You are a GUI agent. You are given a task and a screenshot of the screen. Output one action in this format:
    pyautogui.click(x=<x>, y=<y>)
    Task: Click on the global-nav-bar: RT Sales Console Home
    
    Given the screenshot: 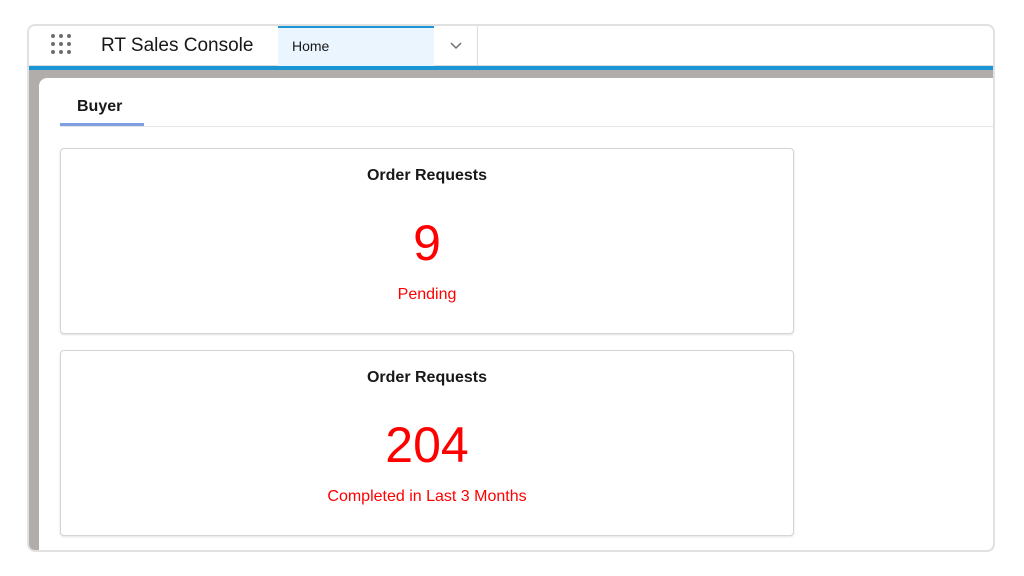 What is the action you would take?
    pyautogui.click(x=511, y=46)
    